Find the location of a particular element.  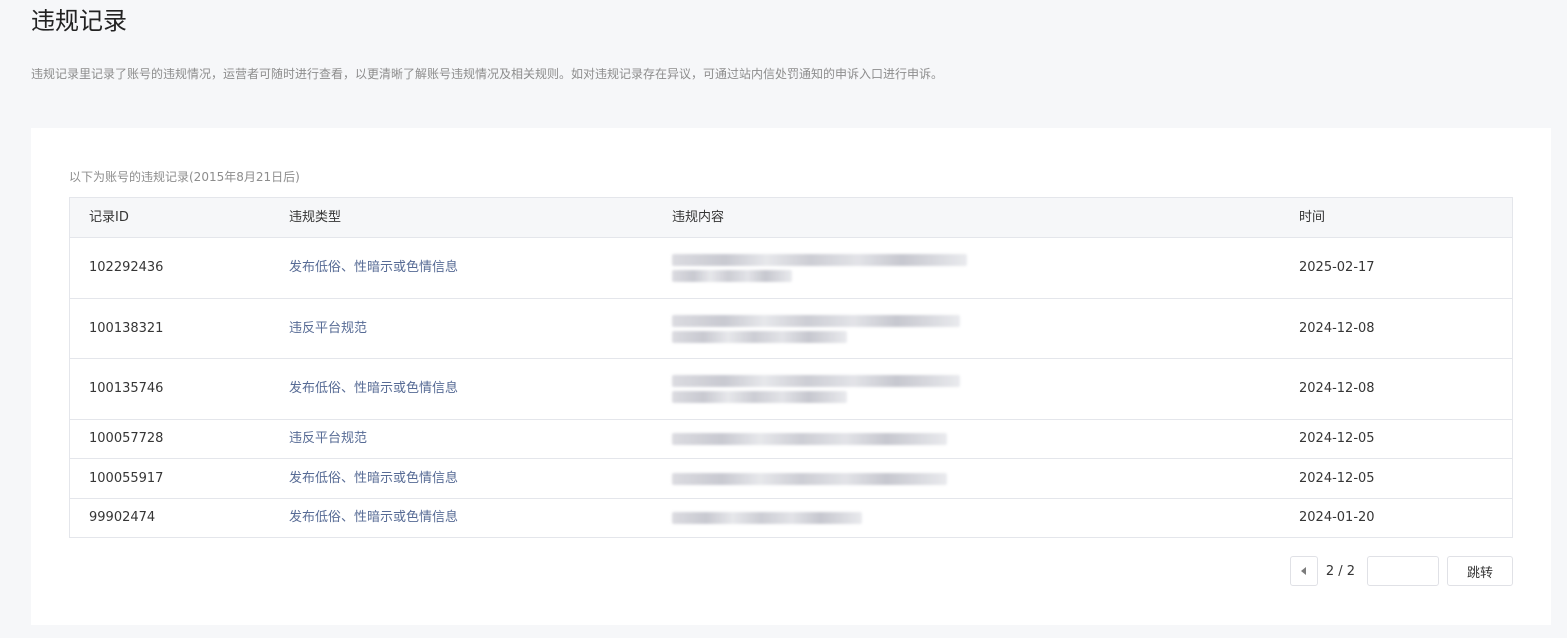

record-time: 2024-01-20 is located at coordinates (1337, 517).